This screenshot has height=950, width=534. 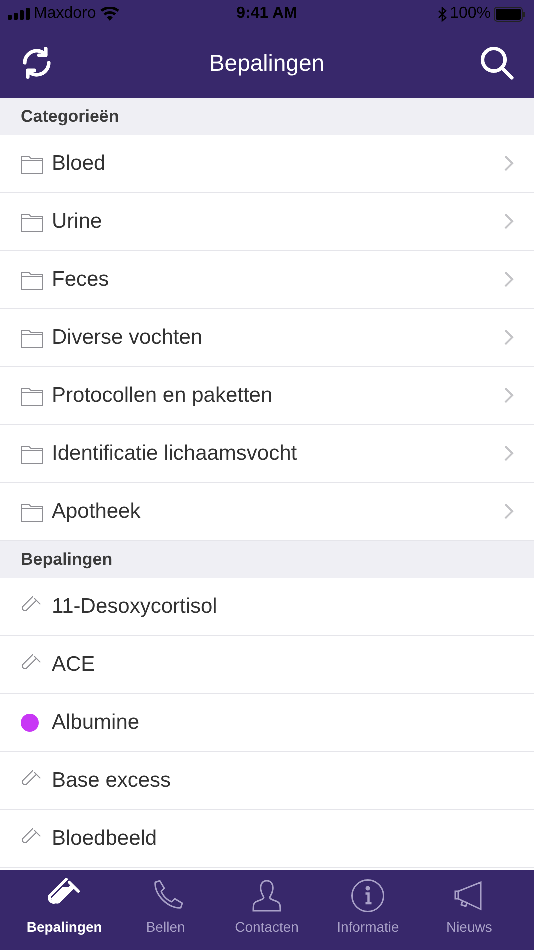 I want to click on section-header: Categorieën, so click(x=267, y=116).